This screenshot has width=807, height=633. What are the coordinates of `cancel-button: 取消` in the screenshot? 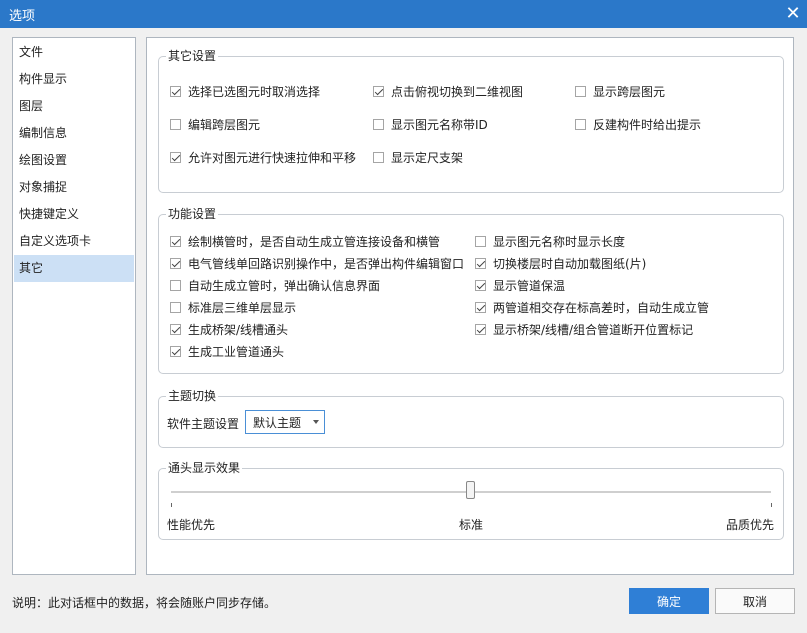 It's located at (755, 601).